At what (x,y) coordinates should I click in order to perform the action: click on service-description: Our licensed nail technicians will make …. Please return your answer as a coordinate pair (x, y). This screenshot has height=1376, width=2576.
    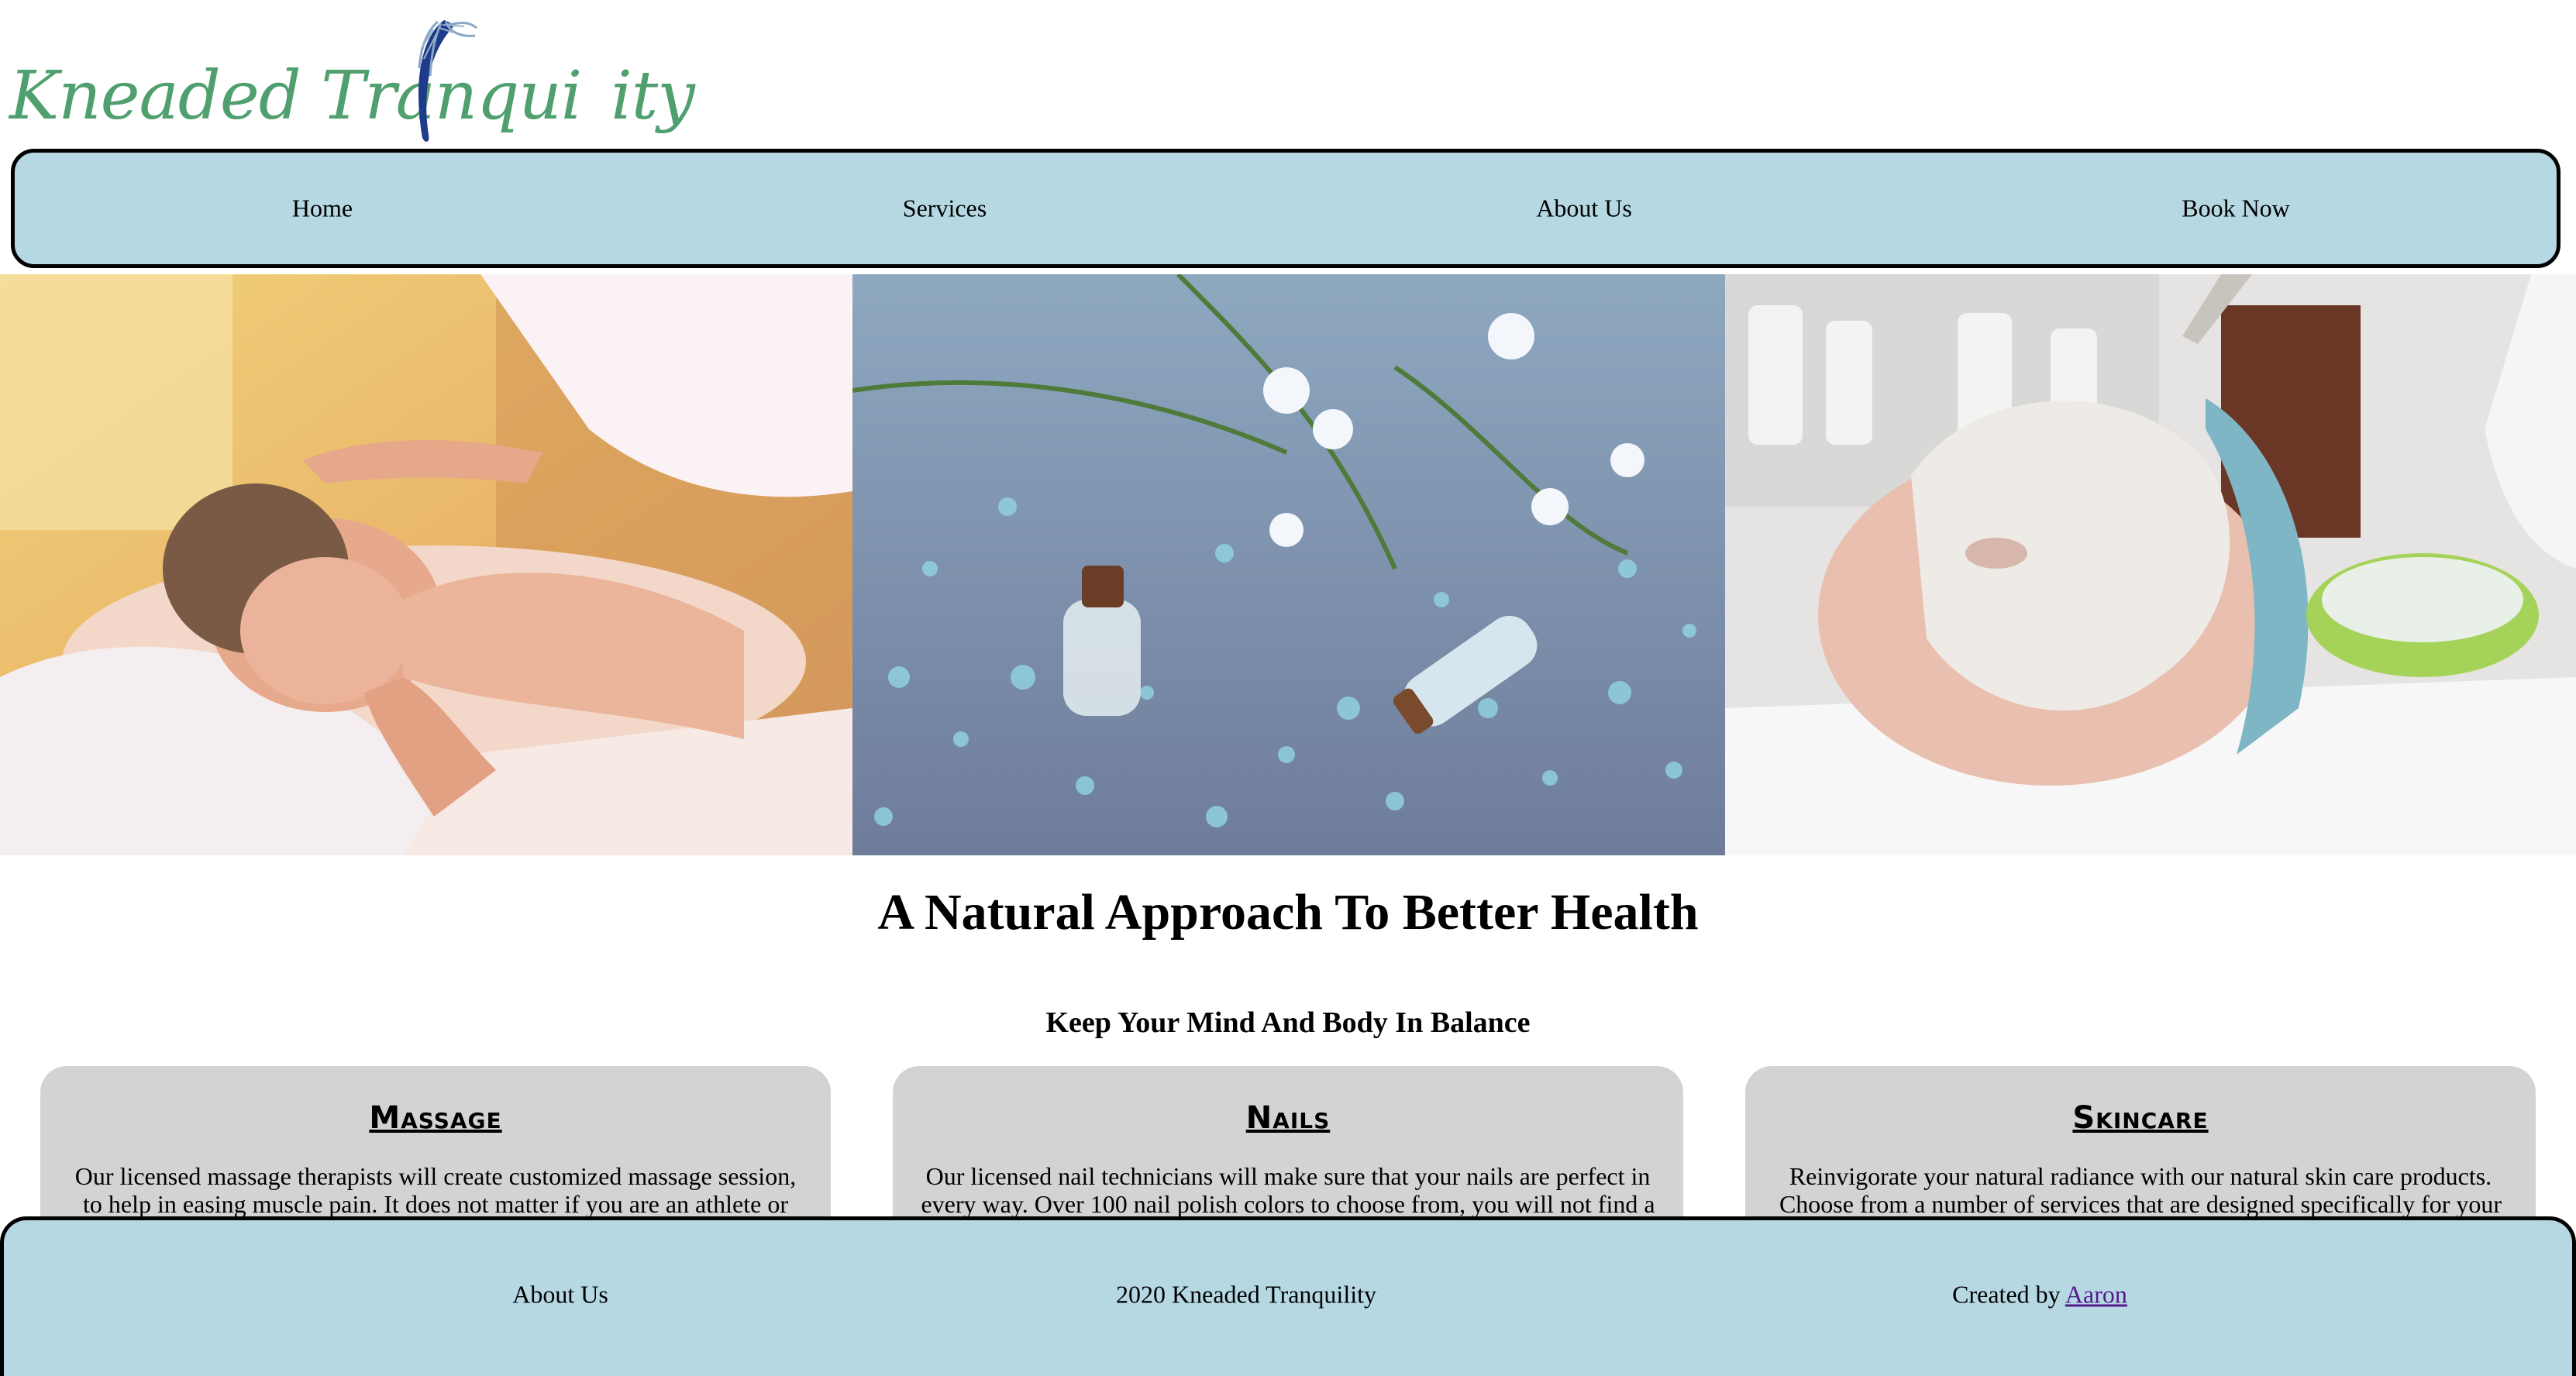
    Looking at the image, I should click on (1288, 1190).